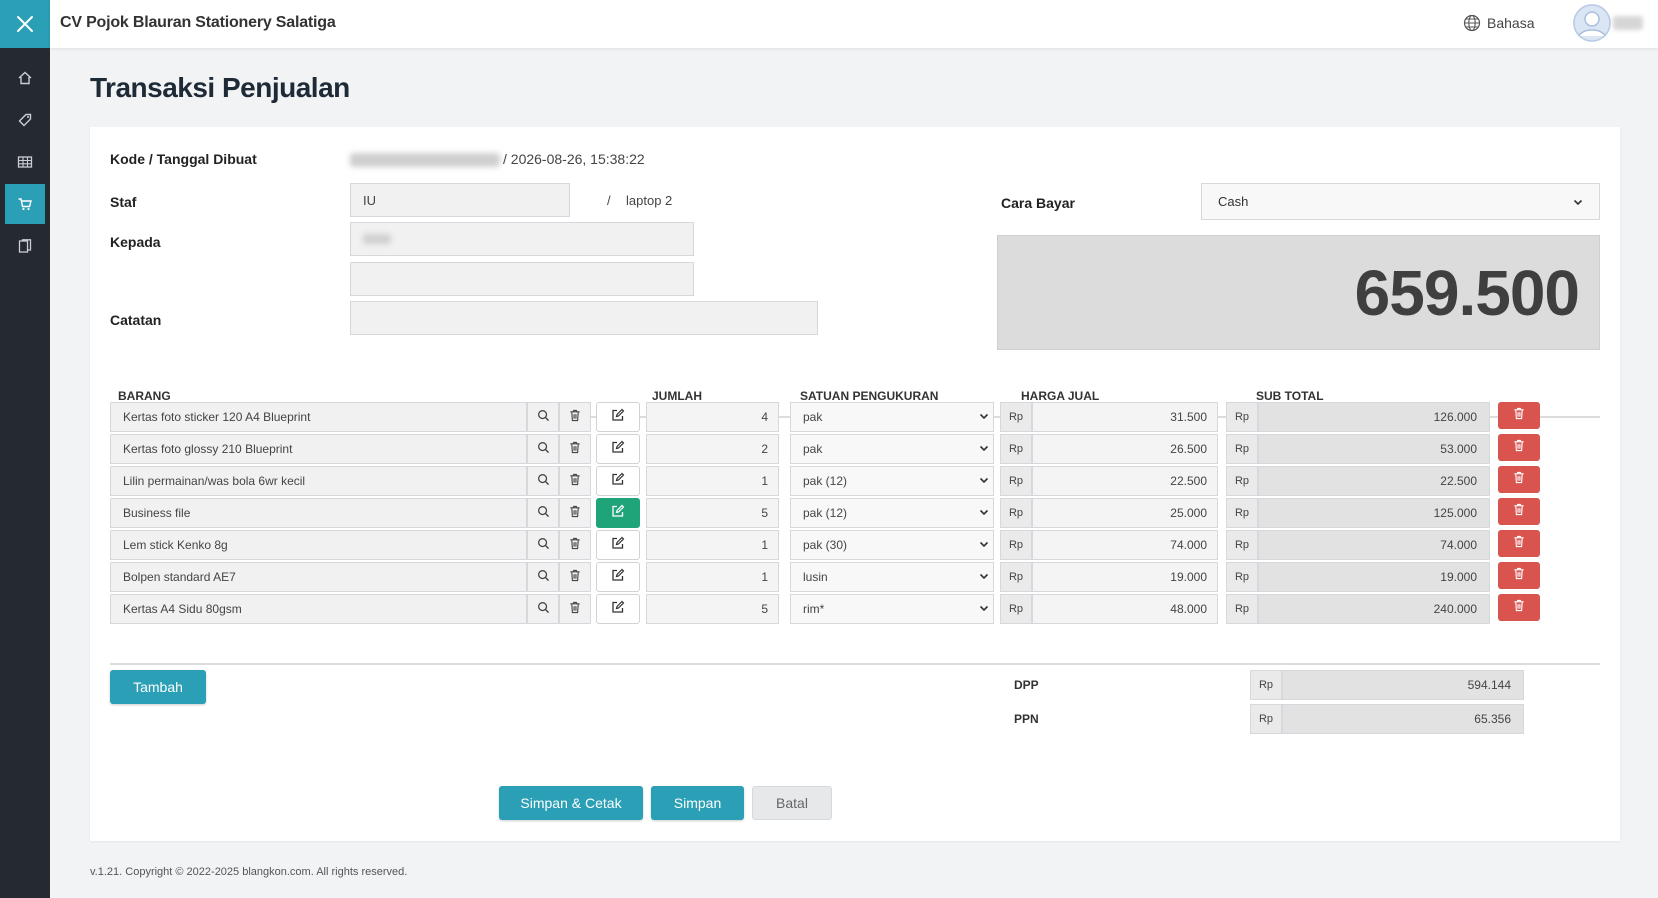 The height and width of the screenshot is (898, 1658). I want to click on table-icon, so click(25, 162).